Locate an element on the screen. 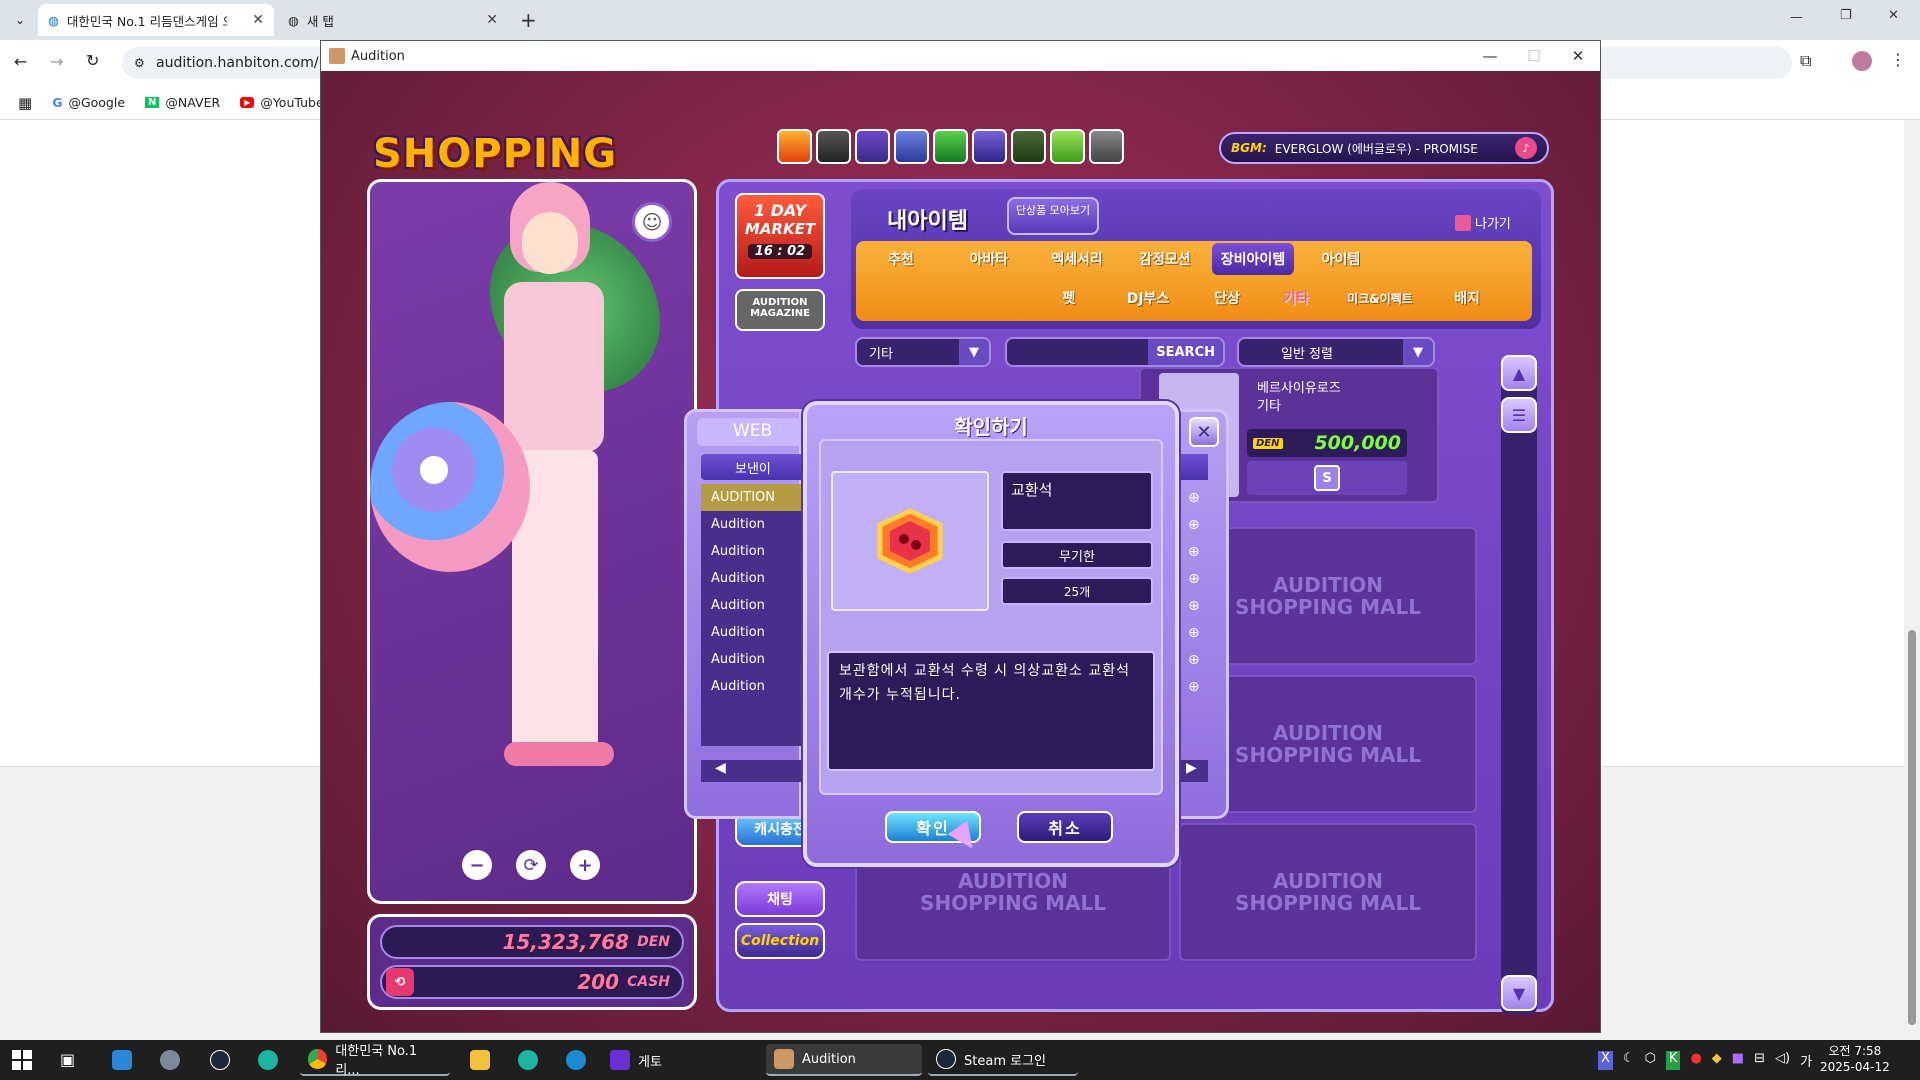 The height and width of the screenshot is (1080, 1920). taskbar-geto: 게토 is located at coordinates (677, 1060).